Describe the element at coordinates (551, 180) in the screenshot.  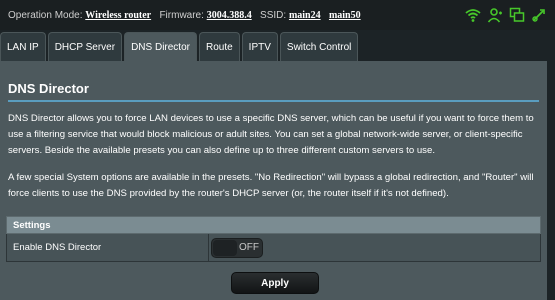
I see `scrollbar` at that location.